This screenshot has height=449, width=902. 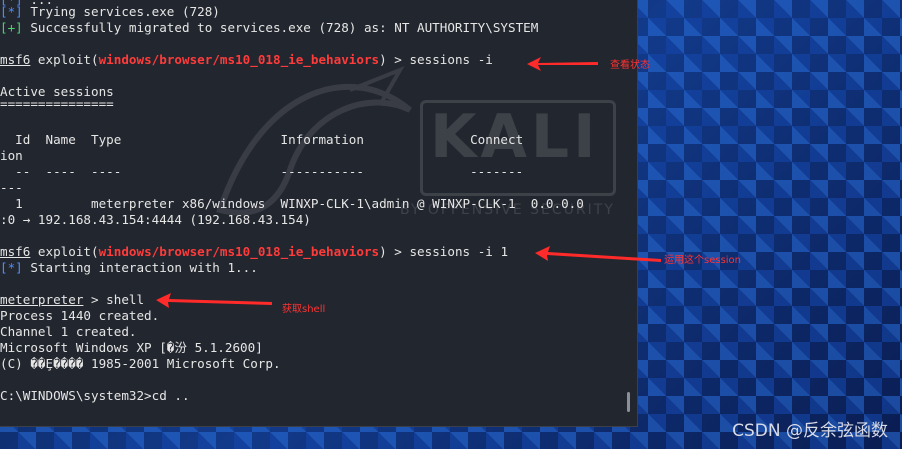 I want to click on meterpreter-prompt-line: meterpreter > shell, so click(x=72, y=299).